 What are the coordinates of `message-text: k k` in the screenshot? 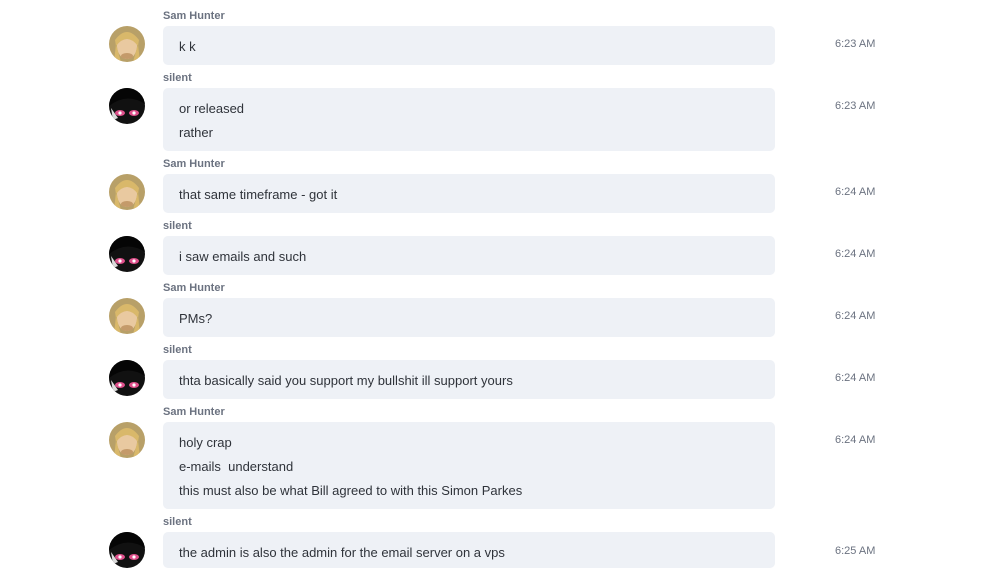 It's located at (187, 46).